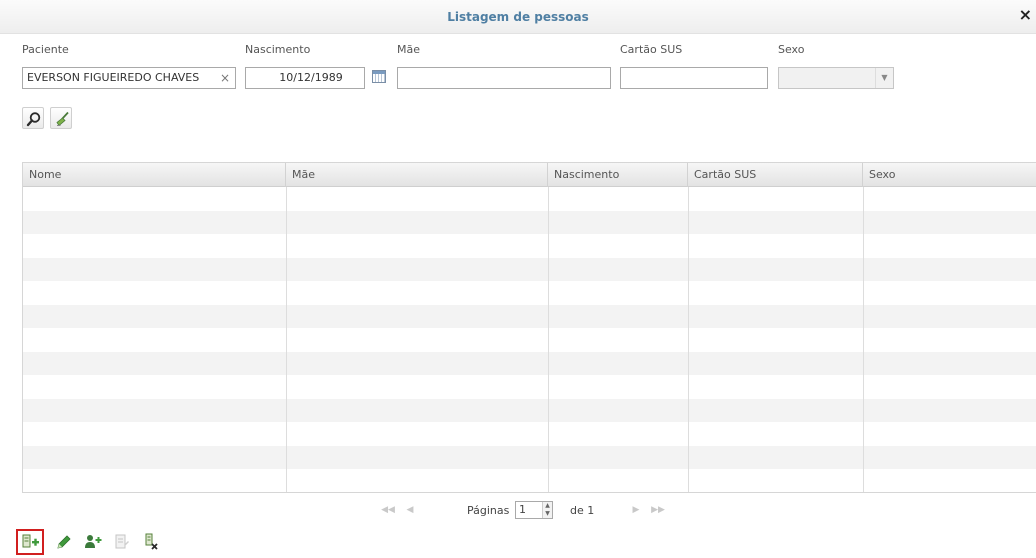 The image size is (1036, 558). I want to click on first-page-icon: ◀◀, so click(388, 510).